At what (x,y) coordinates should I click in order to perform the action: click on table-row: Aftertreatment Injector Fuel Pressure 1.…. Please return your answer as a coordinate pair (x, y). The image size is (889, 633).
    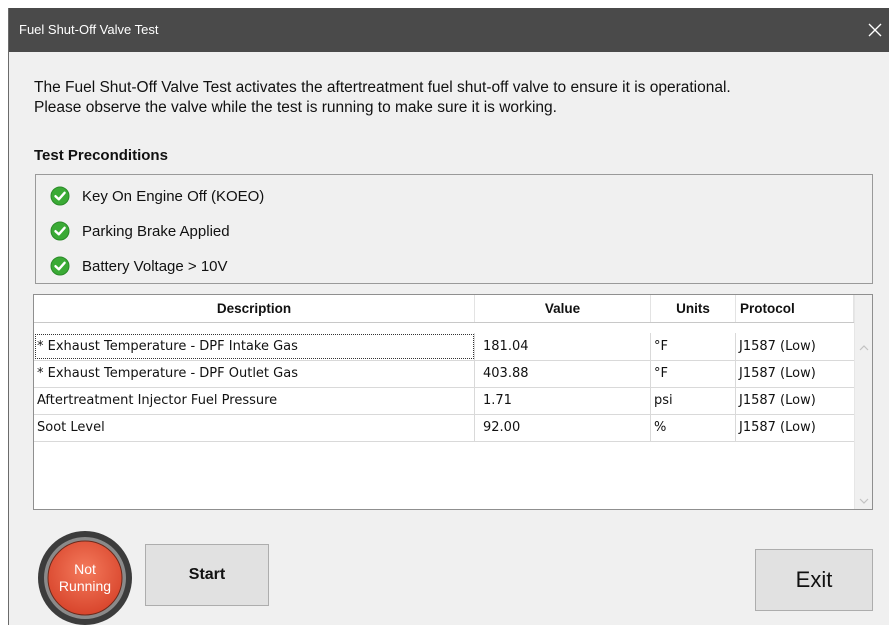
    Looking at the image, I should click on (444, 401).